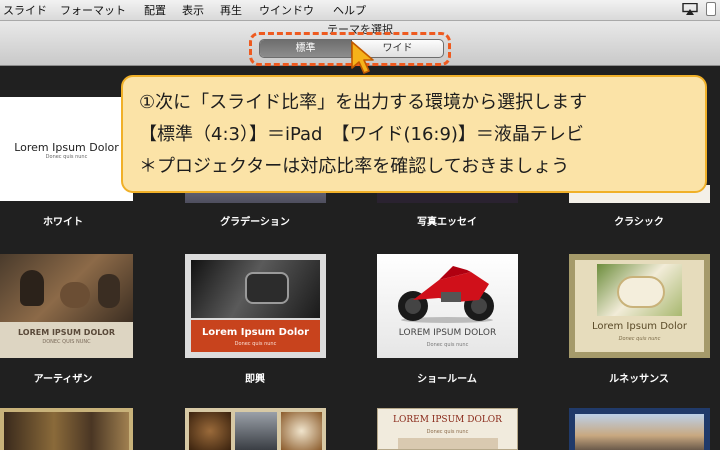 This screenshot has height=450, width=720. Describe the element at coordinates (446, 294) in the screenshot. I see `motorcycle-illustration` at that location.